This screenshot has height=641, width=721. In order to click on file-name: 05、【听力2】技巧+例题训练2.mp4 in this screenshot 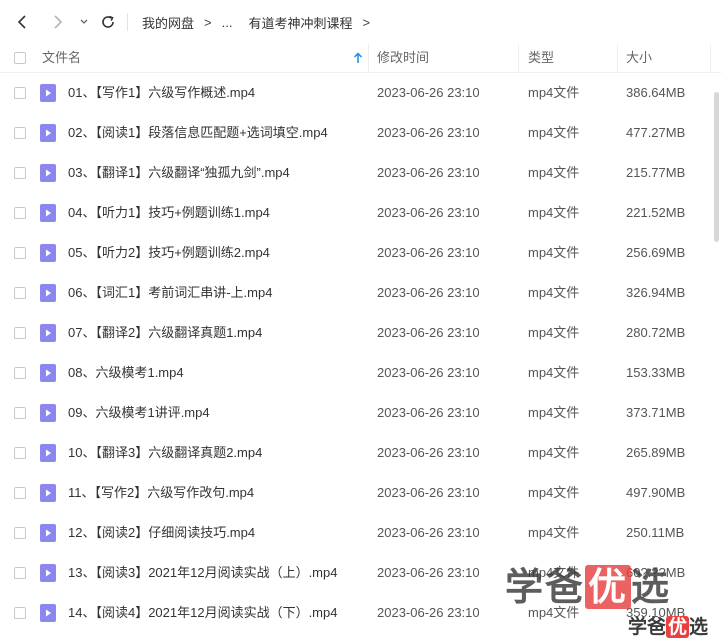, I will do `click(169, 253)`.